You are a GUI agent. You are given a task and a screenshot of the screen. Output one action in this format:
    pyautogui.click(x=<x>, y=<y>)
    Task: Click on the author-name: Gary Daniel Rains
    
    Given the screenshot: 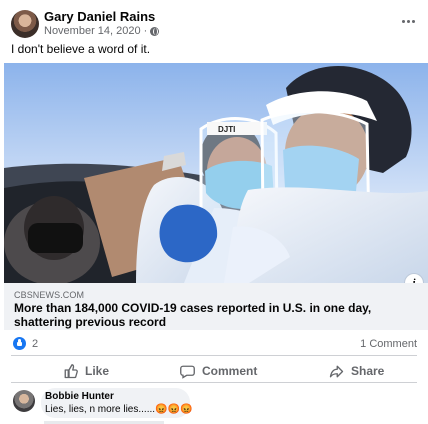 What is the action you would take?
    pyautogui.click(x=99, y=16)
    